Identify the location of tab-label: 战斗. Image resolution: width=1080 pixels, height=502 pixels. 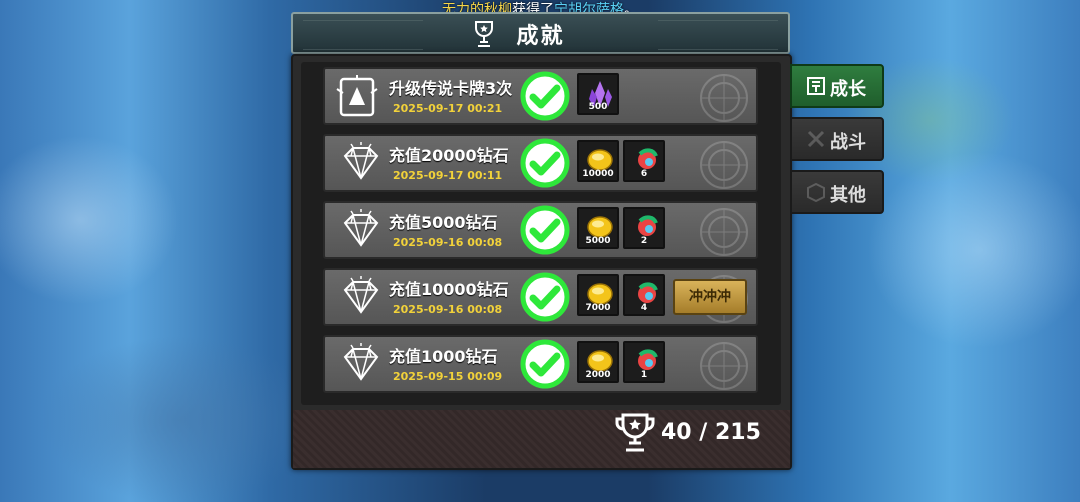
(848, 142).